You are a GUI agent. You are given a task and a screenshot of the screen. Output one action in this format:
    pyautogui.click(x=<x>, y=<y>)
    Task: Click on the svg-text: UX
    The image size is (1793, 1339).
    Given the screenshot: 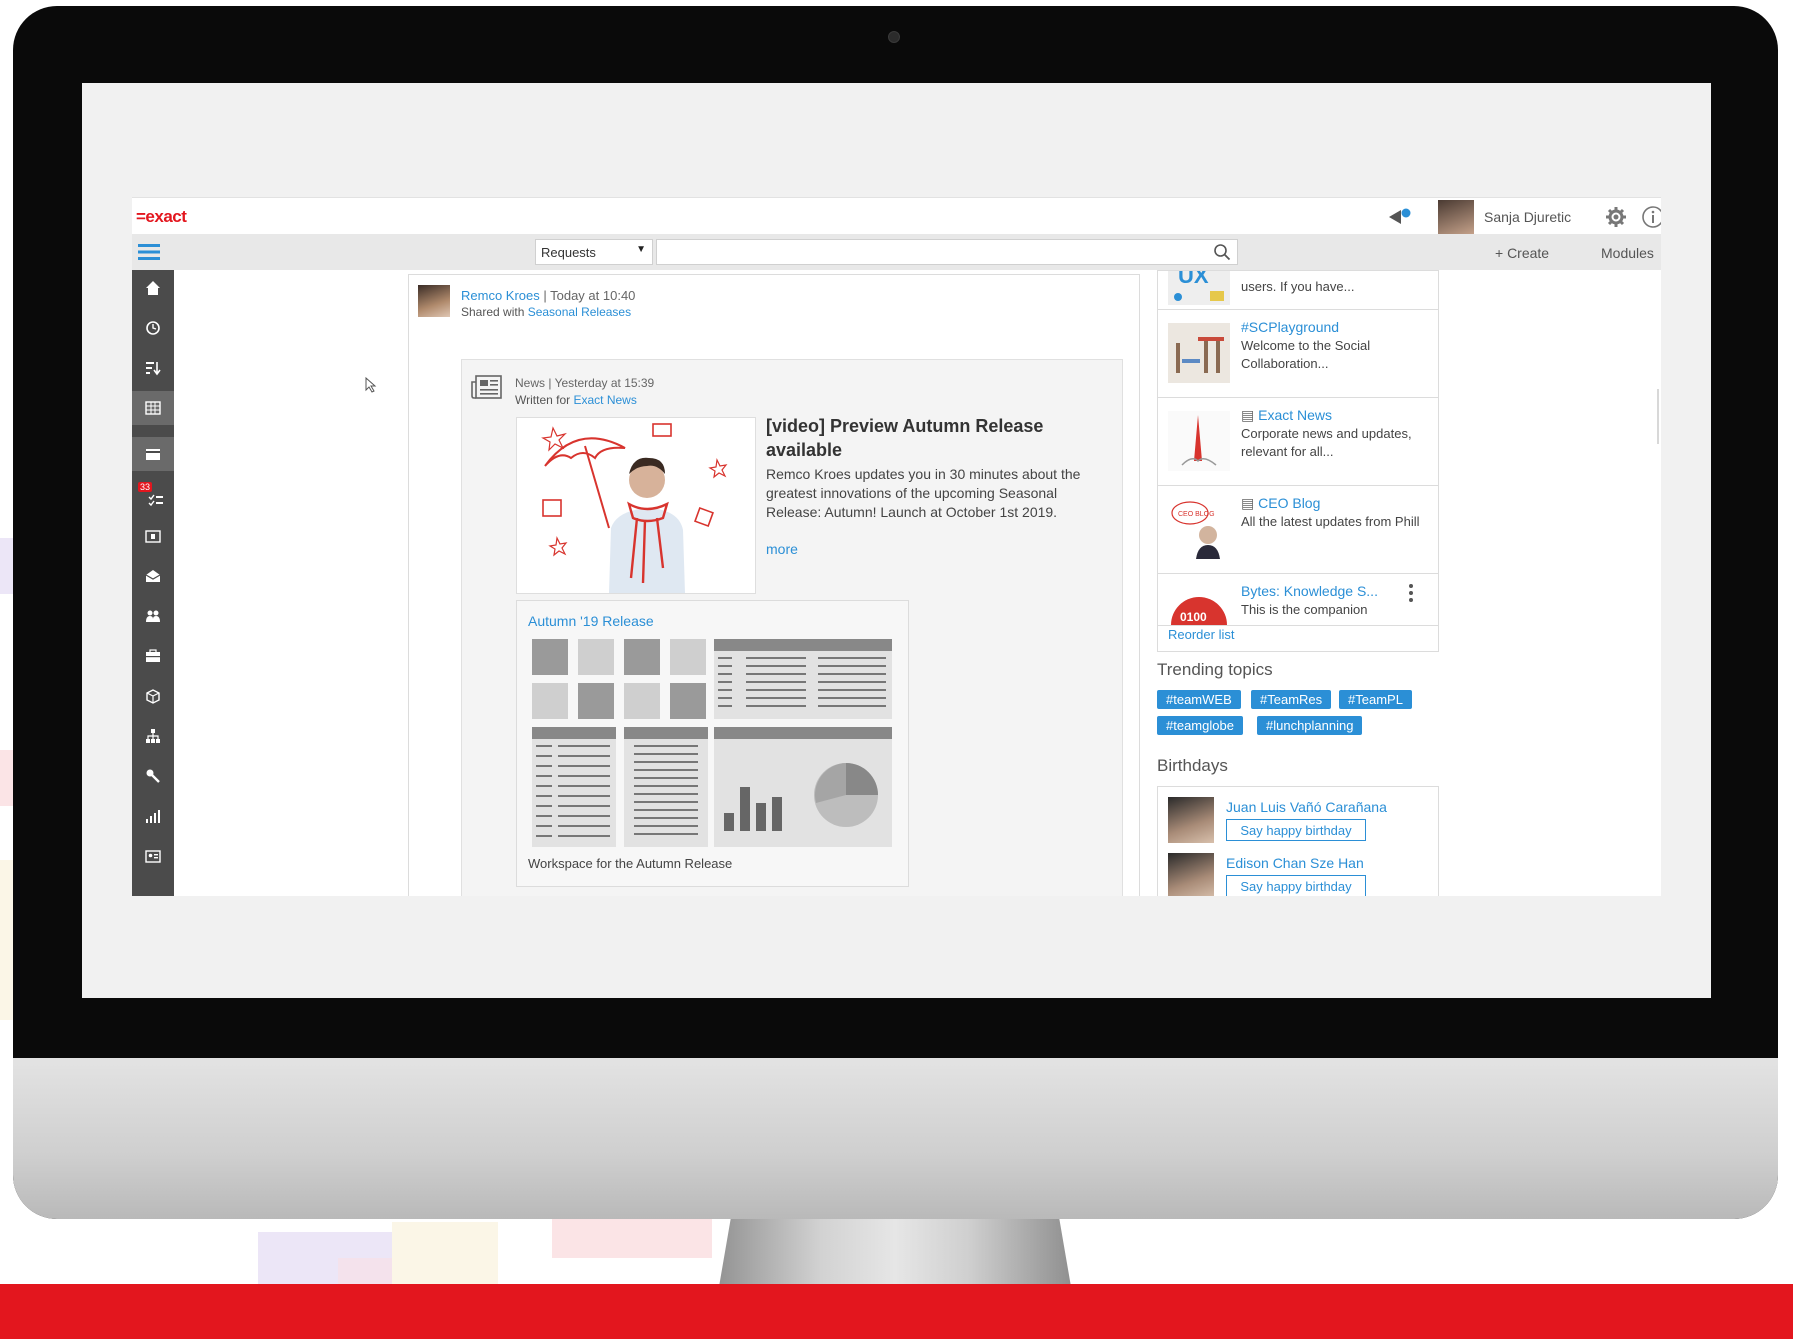 What is the action you would take?
    pyautogui.click(x=1193, y=279)
    